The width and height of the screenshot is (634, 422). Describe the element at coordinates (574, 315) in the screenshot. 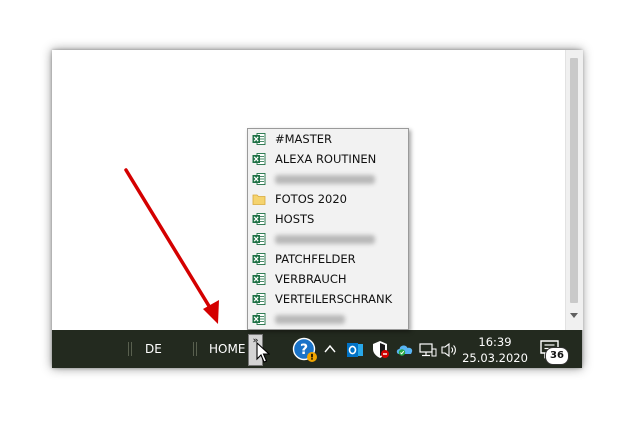

I see `scroll-down-arrow-icon` at that location.